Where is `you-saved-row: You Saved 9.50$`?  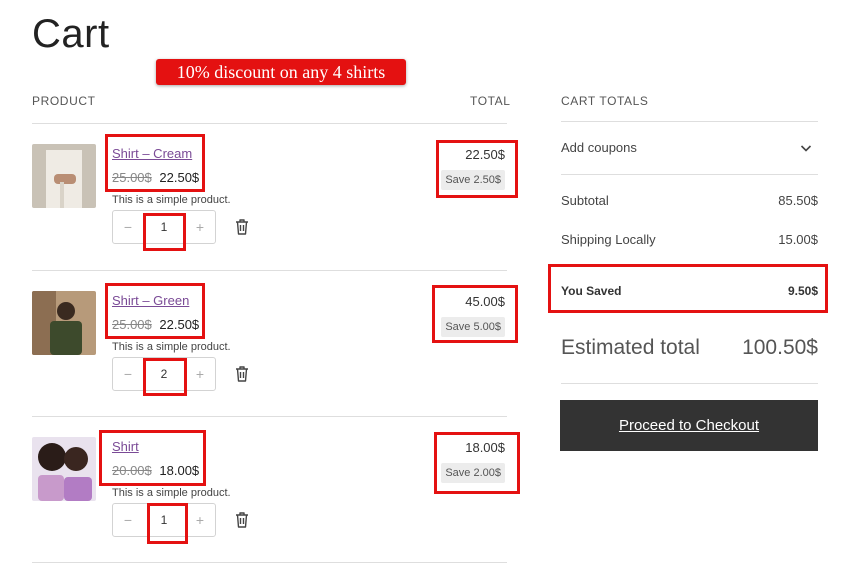 you-saved-row: You Saved 9.50$ is located at coordinates (689, 291).